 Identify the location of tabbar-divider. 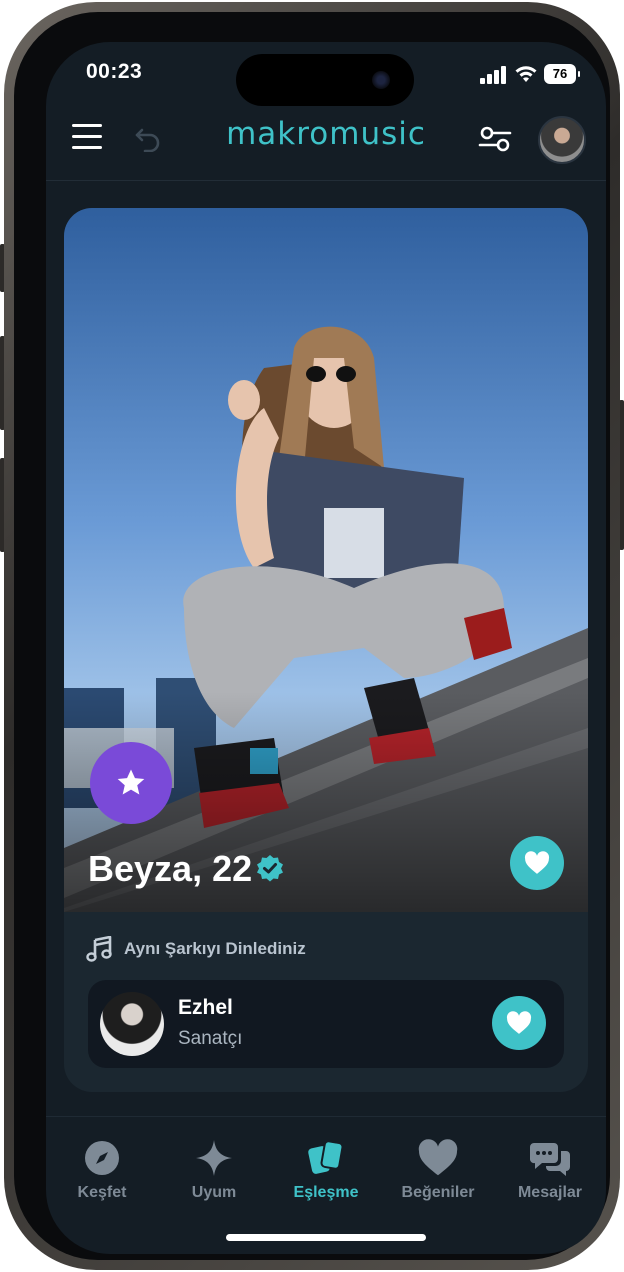
(326, 1116).